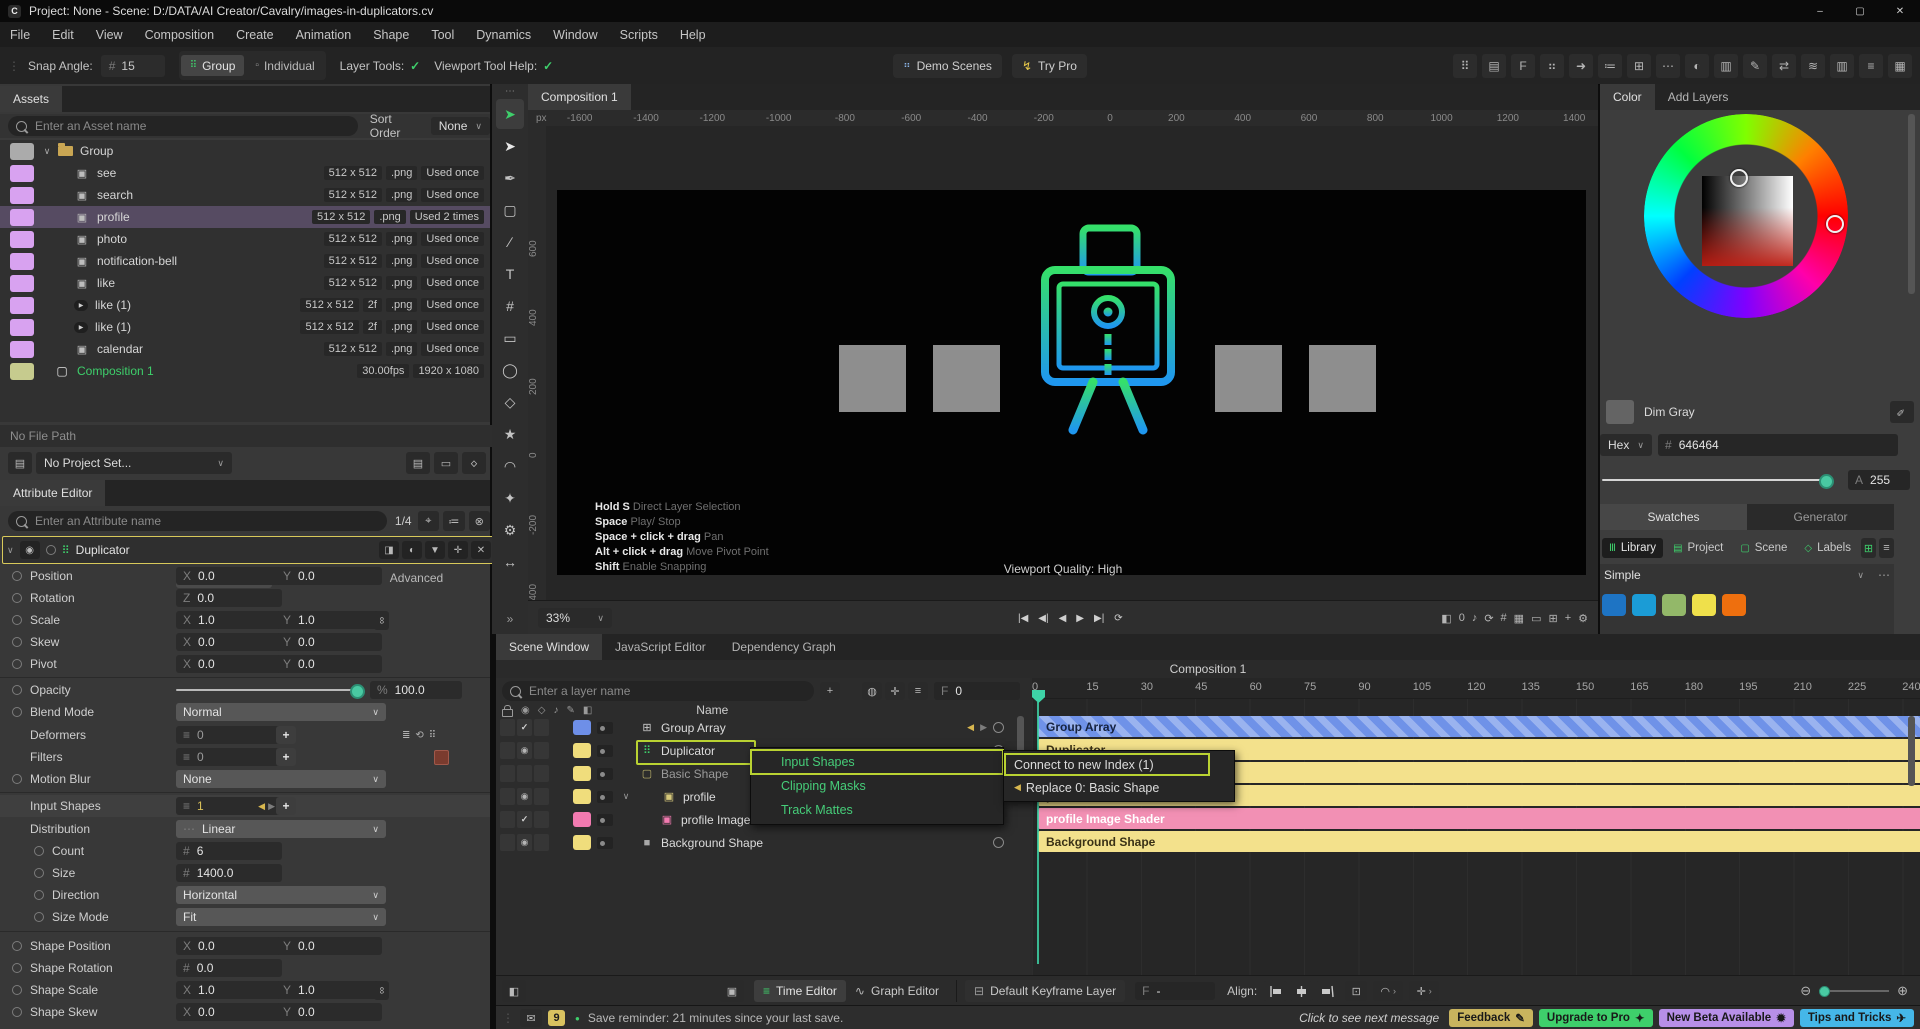 This screenshot has height=1029, width=1920. What do you see at coordinates (1049, 65) in the screenshot?
I see `try-pro-button: ↯ Try Pro` at bounding box center [1049, 65].